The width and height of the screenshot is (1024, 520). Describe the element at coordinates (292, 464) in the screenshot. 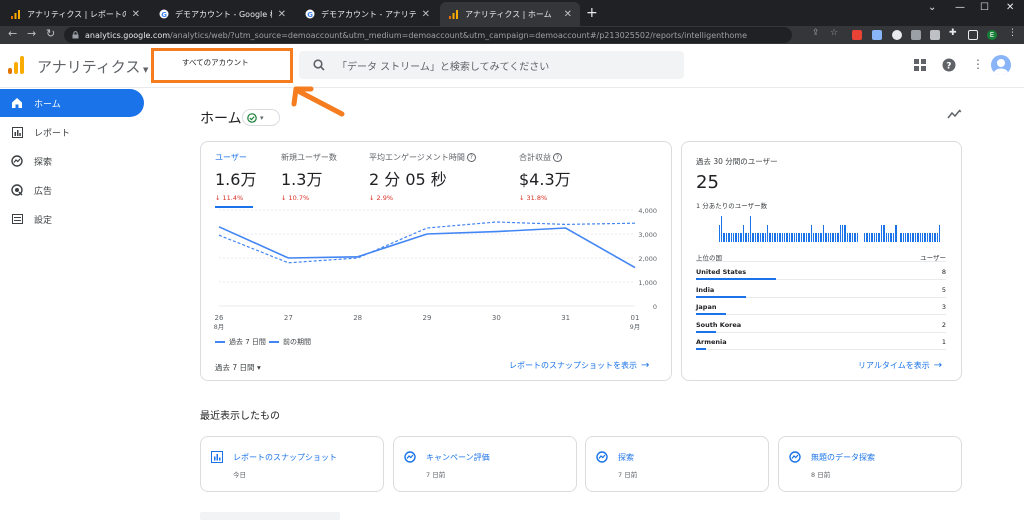

I see `recent-item: レポートのスナップショット 今日` at that location.